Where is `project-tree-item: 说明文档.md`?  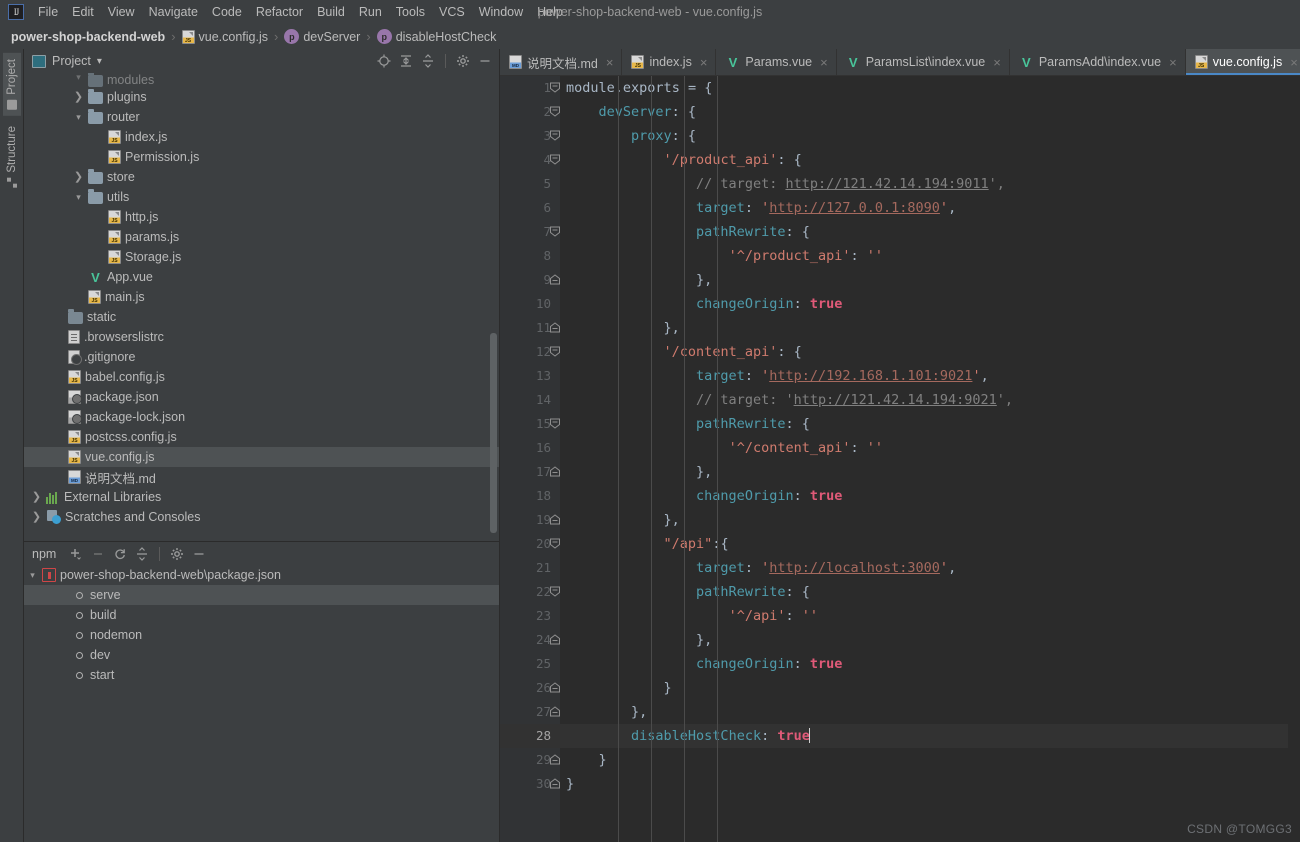 project-tree-item: 说明文档.md is located at coordinates (261, 477).